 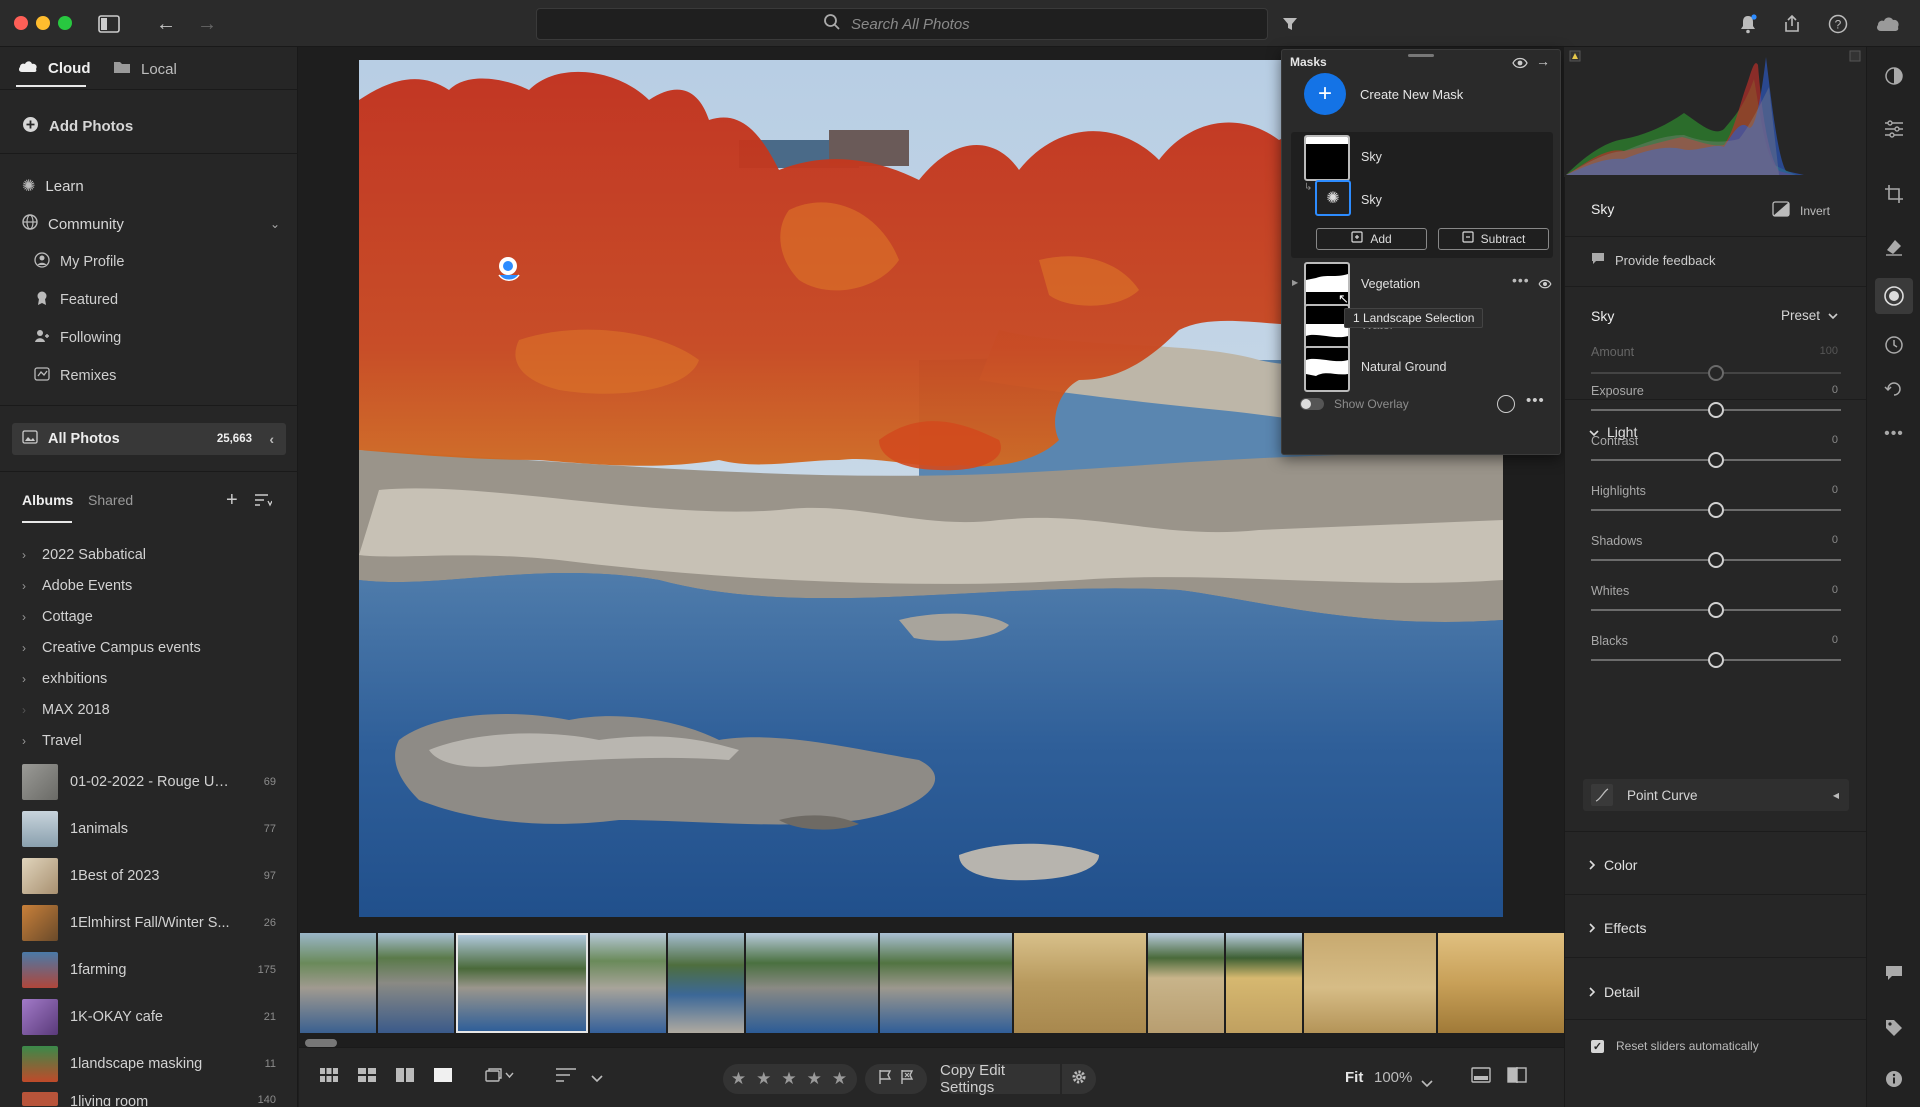 I want to click on before-after-icon, so click(x=1517, y=1077).